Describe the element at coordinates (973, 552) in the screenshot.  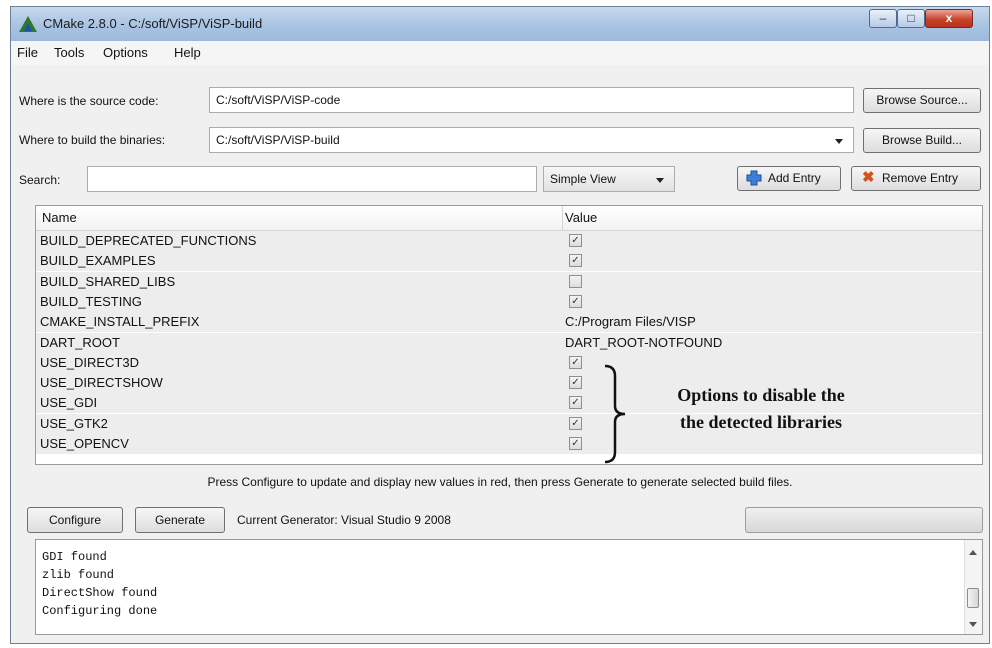
I see `scroll-up-icon` at that location.